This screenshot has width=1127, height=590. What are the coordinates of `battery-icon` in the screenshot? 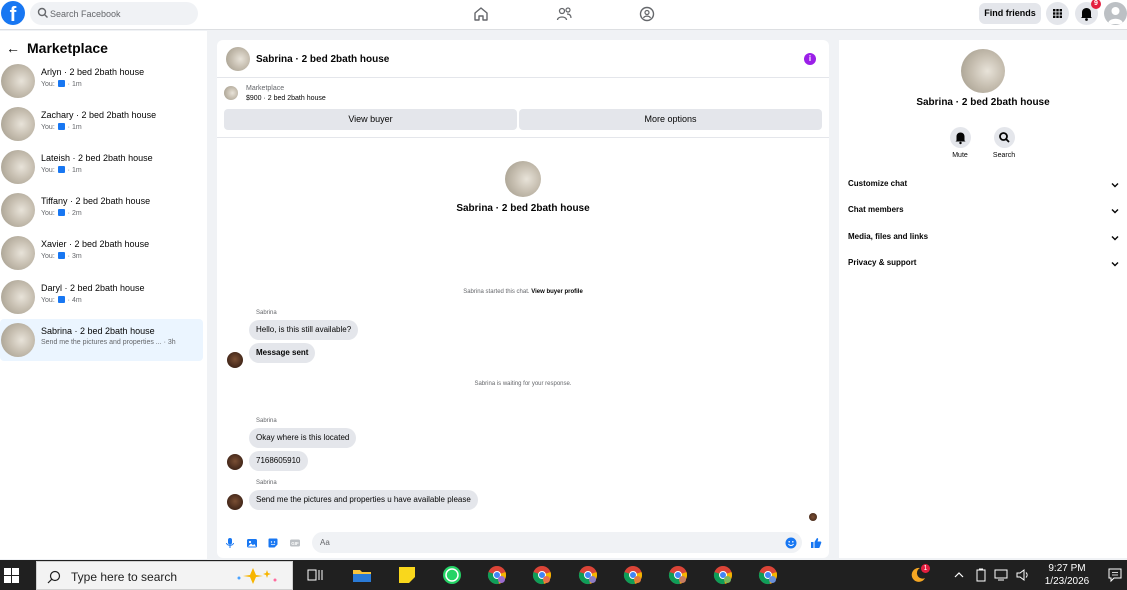 It's located at (981, 575).